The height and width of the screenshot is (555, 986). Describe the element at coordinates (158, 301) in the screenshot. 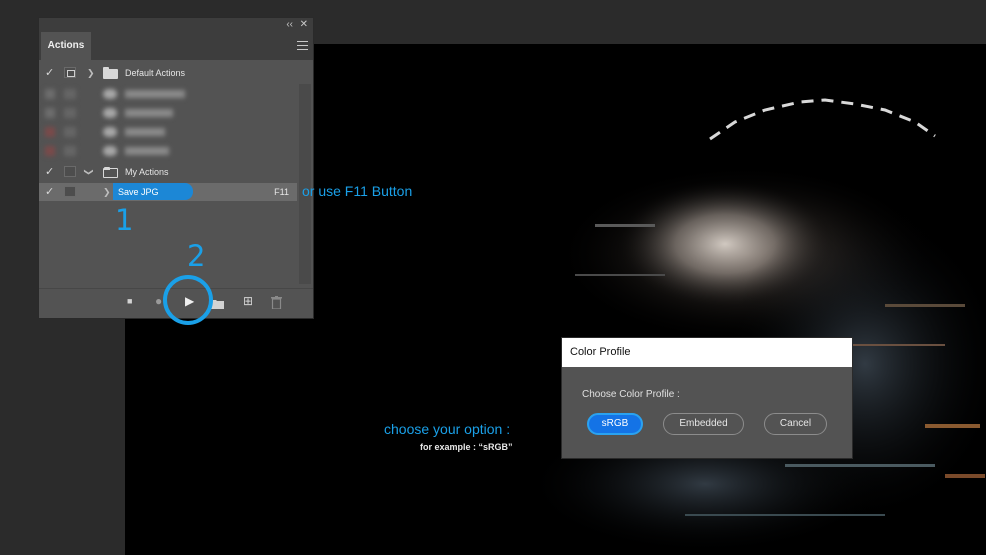

I see `record-button: ●` at that location.